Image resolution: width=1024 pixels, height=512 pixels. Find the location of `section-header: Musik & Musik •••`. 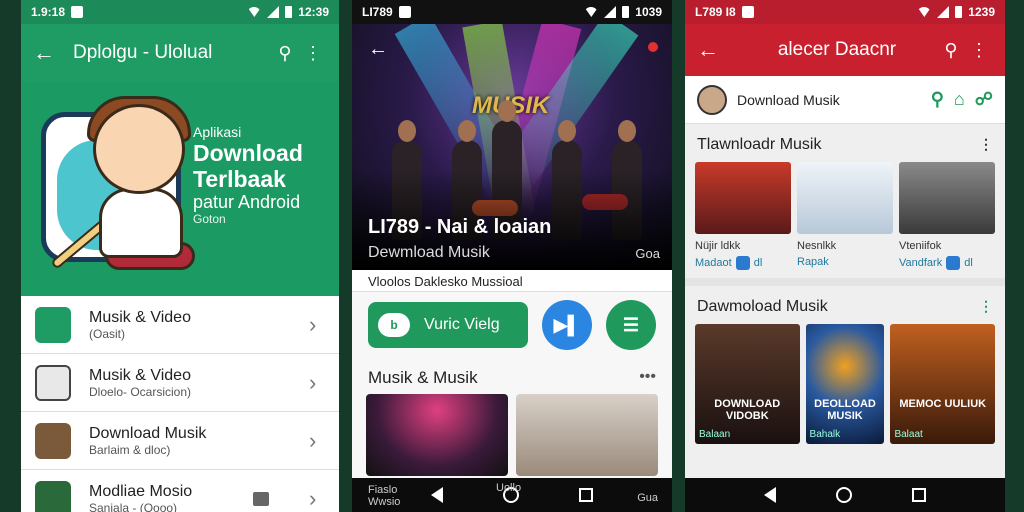

section-header: Musik & Musik ••• is located at coordinates (512, 376).